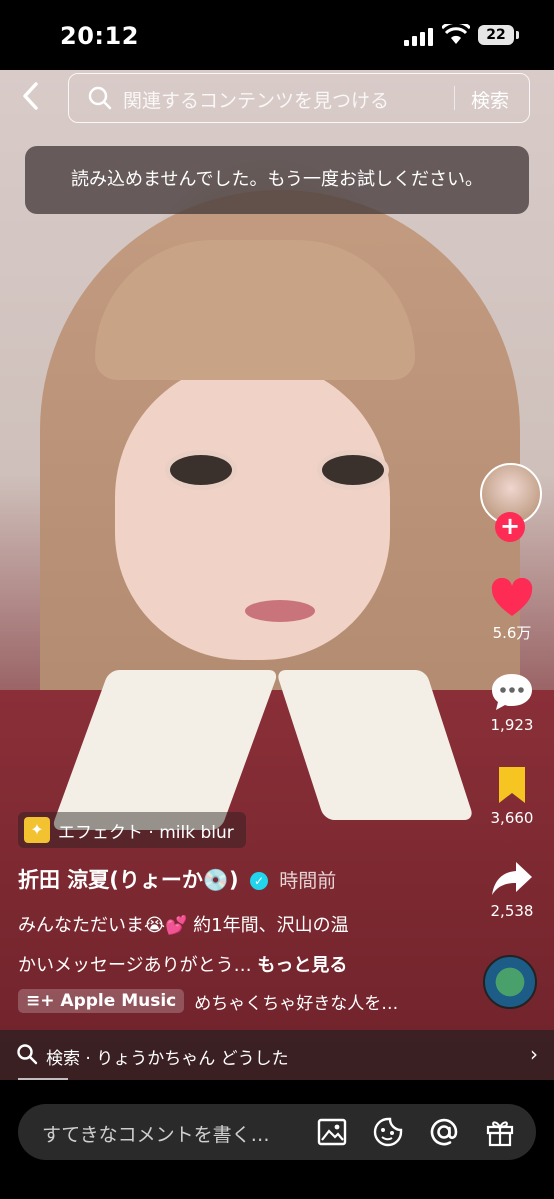 Image resolution: width=554 pixels, height=1199 pixels. What do you see at coordinates (512, 911) in the screenshot?
I see `share-count: 2,538` at bounding box center [512, 911].